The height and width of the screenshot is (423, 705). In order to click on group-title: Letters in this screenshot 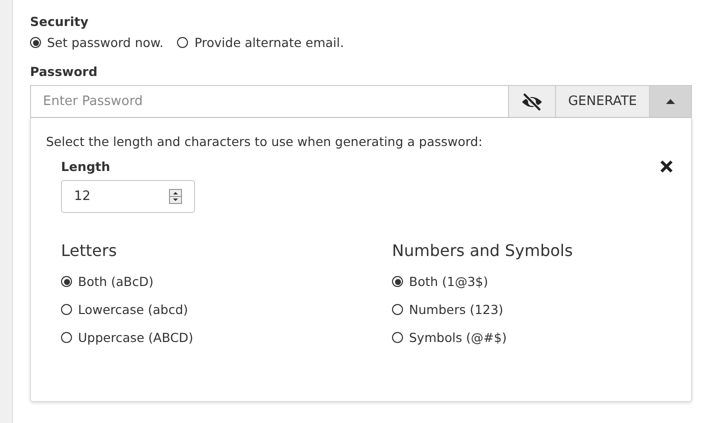, I will do `click(89, 250)`.